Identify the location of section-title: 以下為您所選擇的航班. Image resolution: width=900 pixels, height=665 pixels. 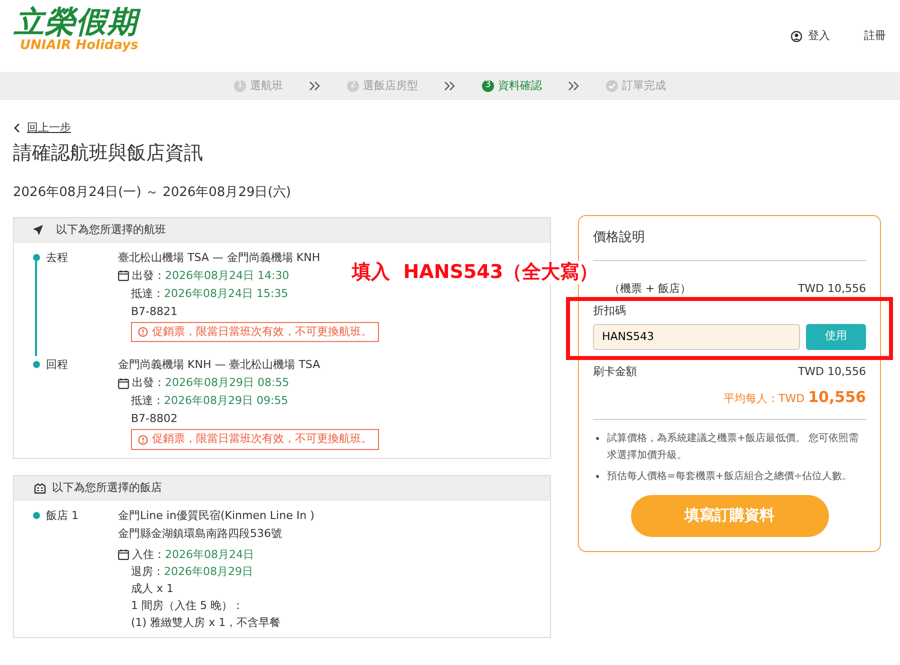
(111, 230).